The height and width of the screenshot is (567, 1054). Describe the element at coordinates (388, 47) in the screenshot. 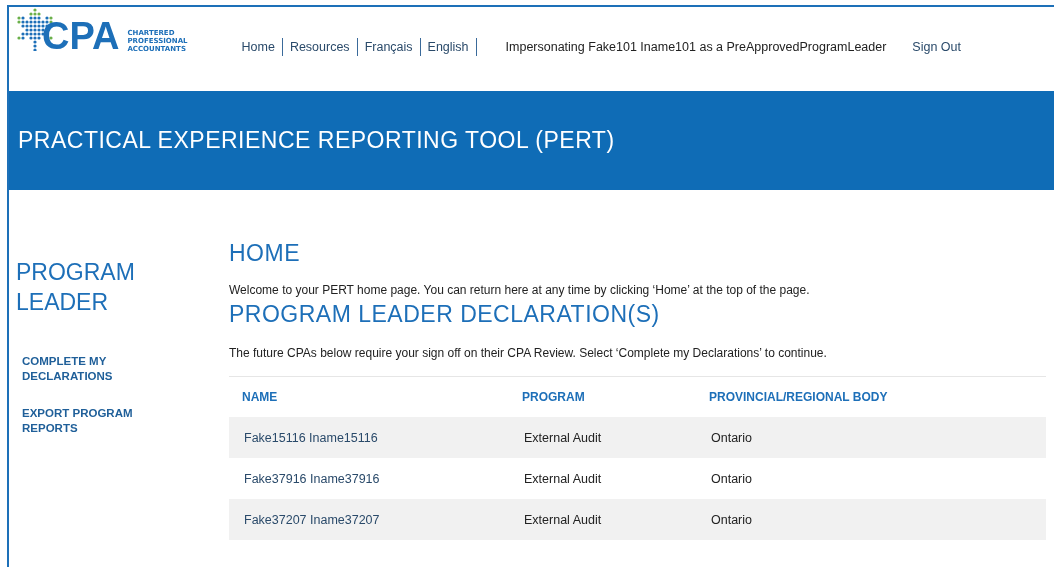

I see `nav-link: Français` at that location.